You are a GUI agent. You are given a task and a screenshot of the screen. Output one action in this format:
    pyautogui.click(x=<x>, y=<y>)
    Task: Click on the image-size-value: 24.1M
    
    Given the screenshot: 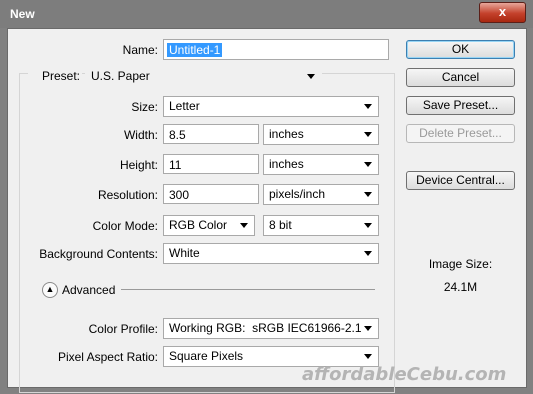 What is the action you would take?
    pyautogui.click(x=460, y=287)
    